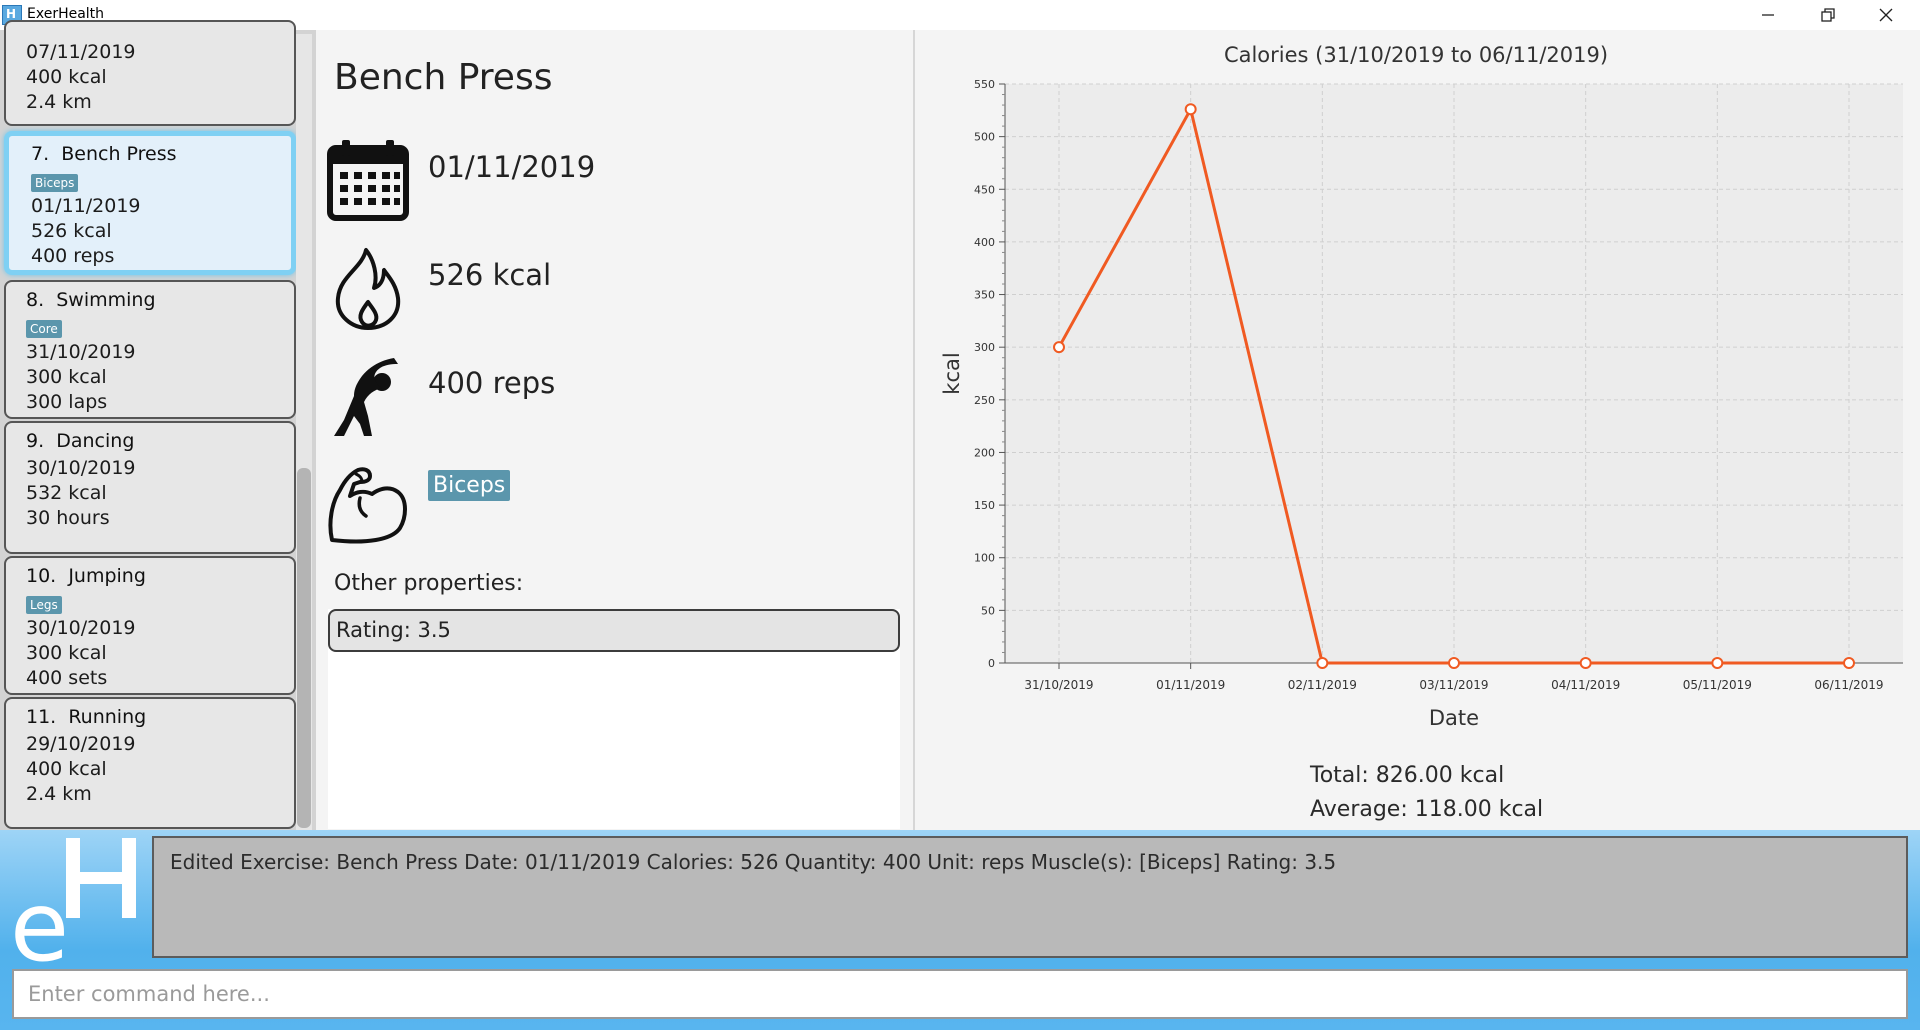  I want to click on y-tick-label: 550, so click(984, 84).